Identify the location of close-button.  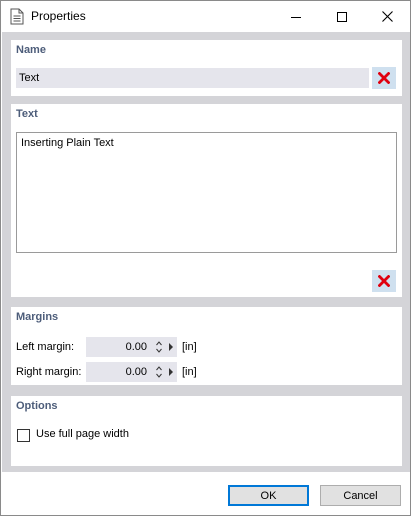
(387, 16).